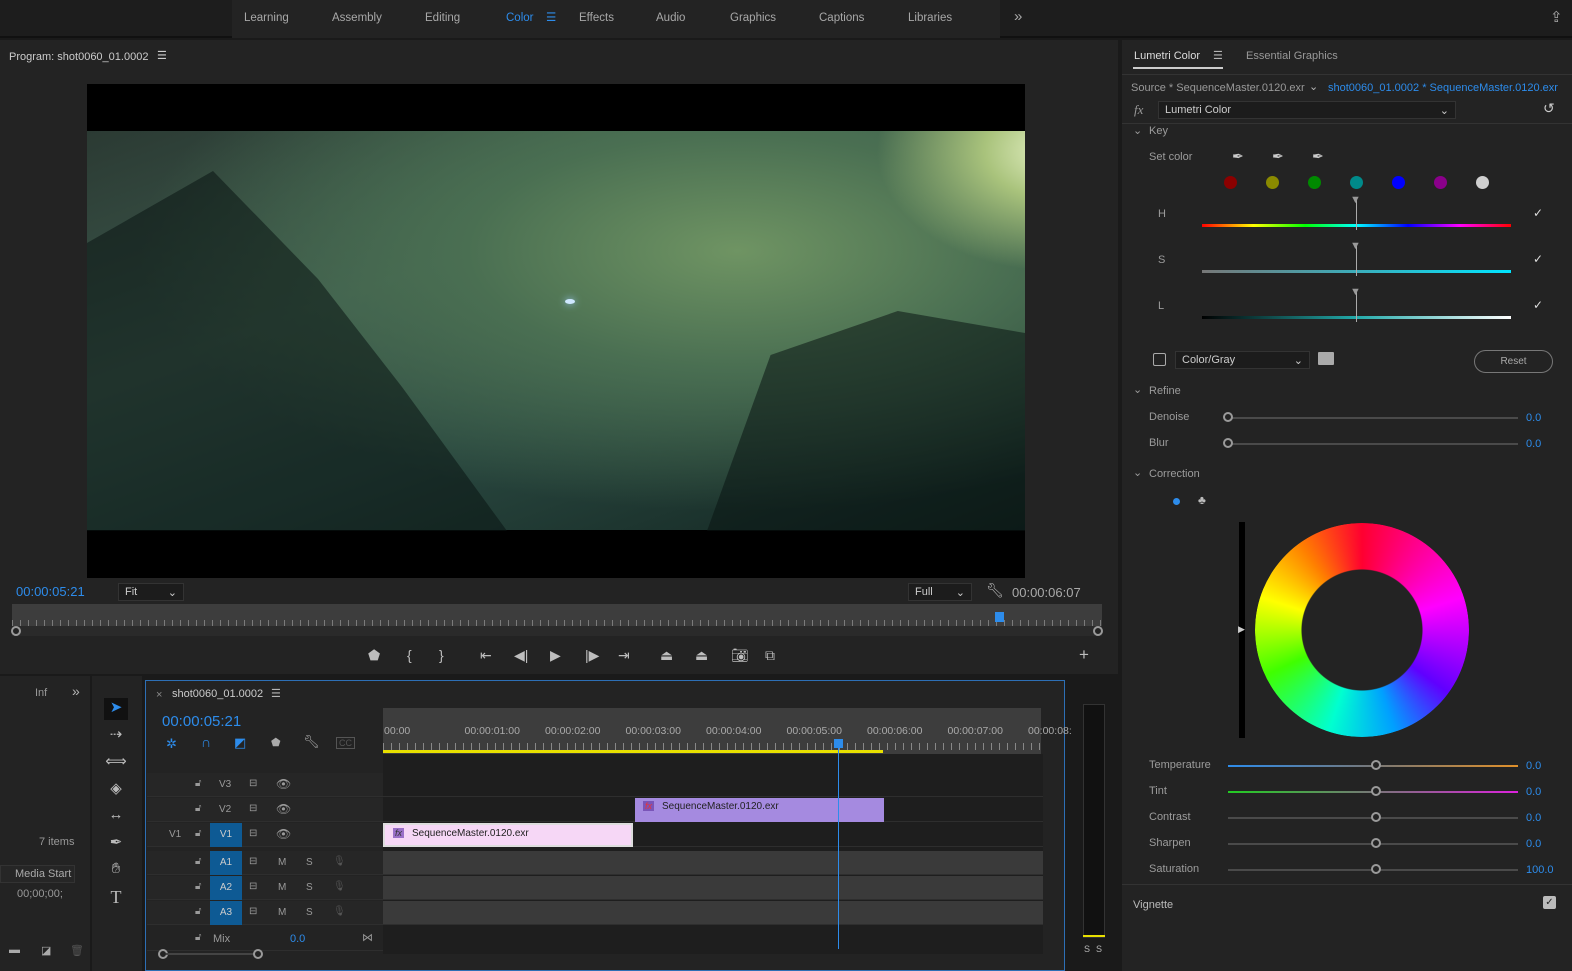  What do you see at coordinates (1326, 358) in the screenshot?
I see `invert-mask-icon` at bounding box center [1326, 358].